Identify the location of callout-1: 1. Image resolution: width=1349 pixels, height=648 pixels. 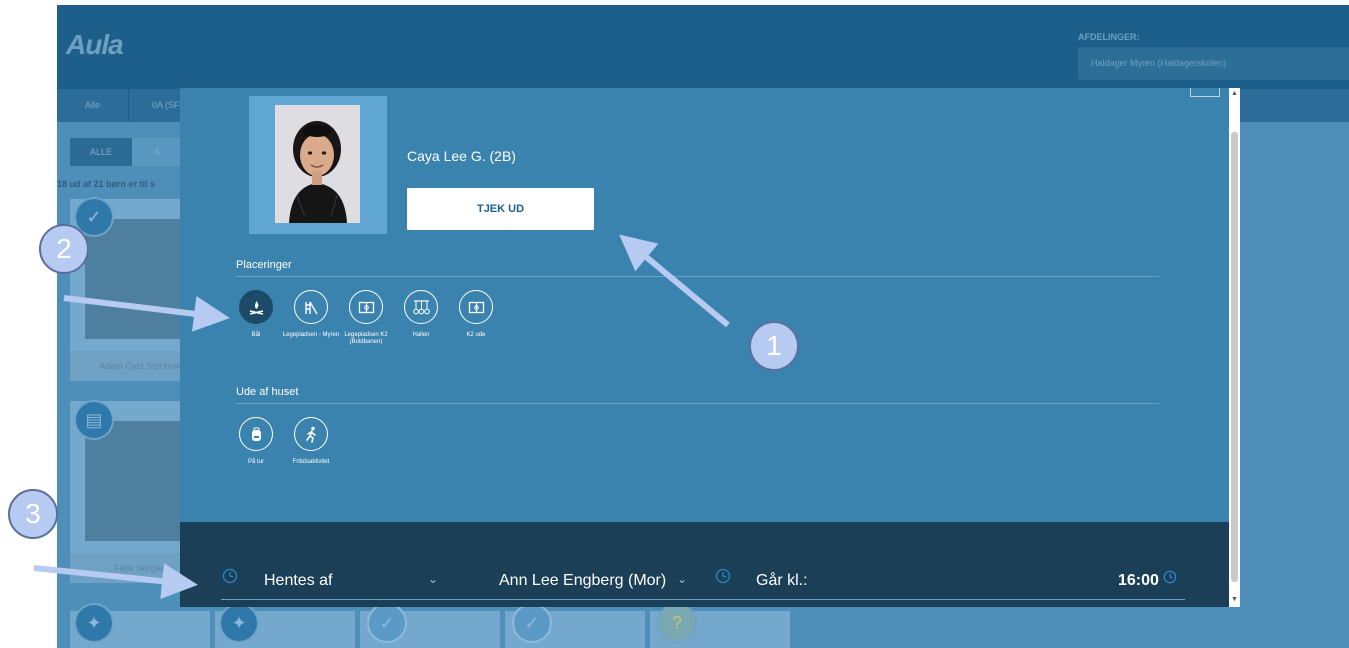
(774, 346).